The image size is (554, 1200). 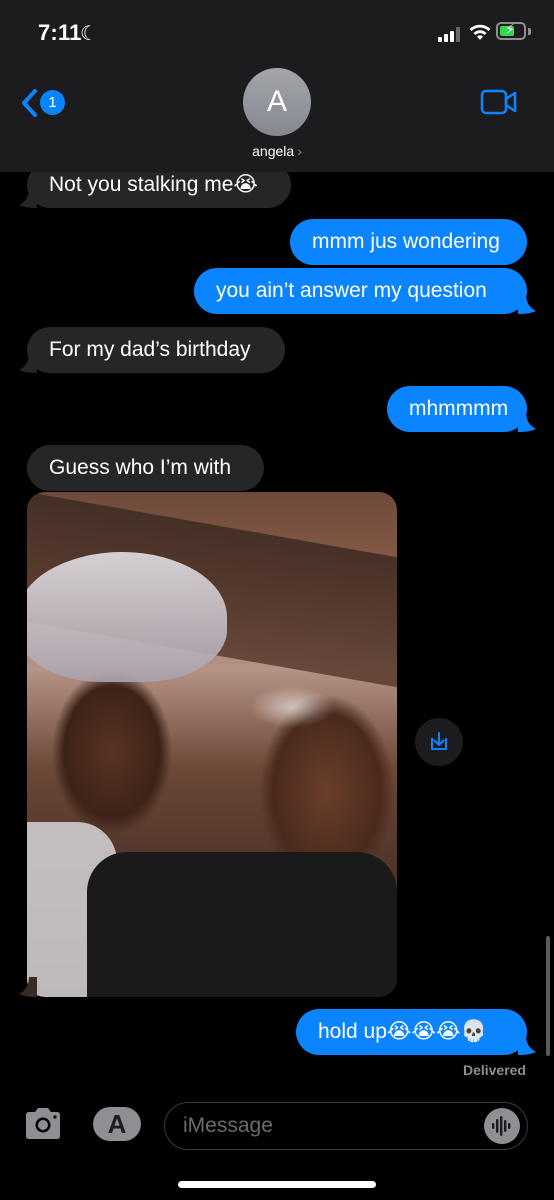 I want to click on delivered-status: Delivered, so click(x=494, y=1070).